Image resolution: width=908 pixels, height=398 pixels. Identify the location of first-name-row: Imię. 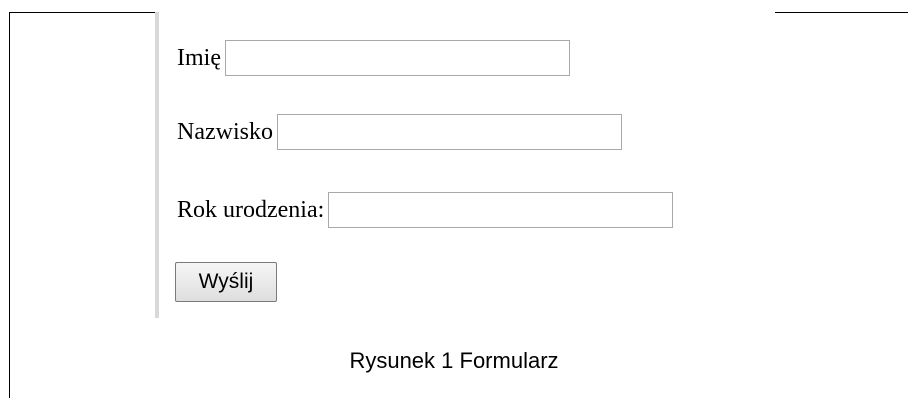
(373, 58).